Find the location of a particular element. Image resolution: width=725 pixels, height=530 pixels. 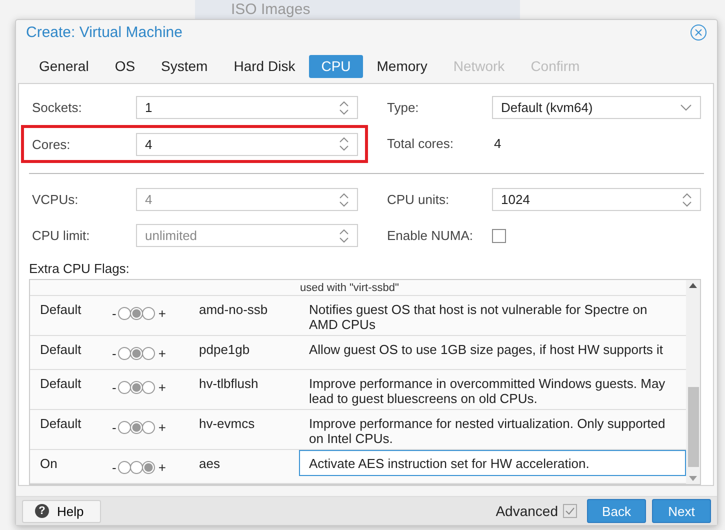

window-title: Create: Virtual Machine is located at coordinates (104, 33).